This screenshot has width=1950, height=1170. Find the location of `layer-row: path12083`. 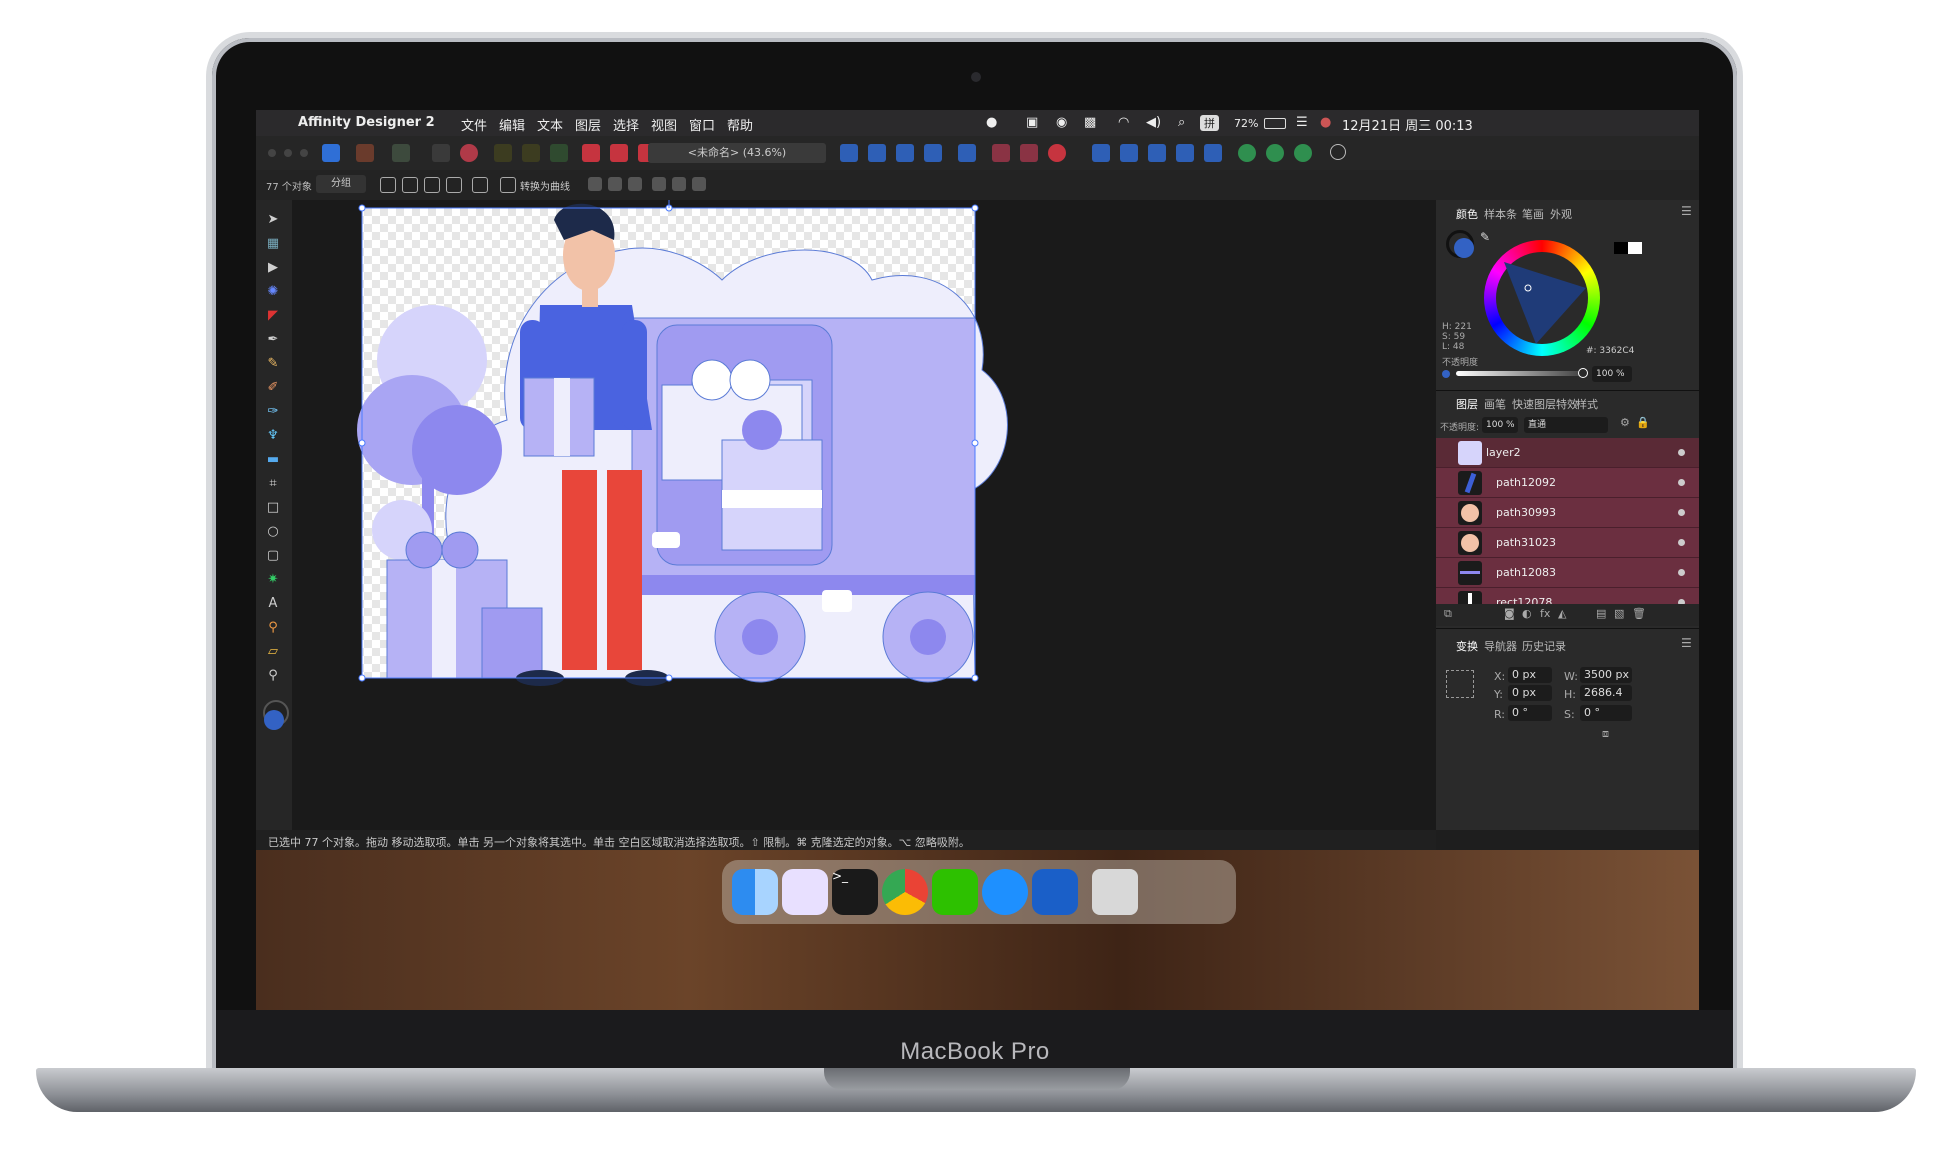

layer-row: path12083 is located at coordinates (1567, 573).